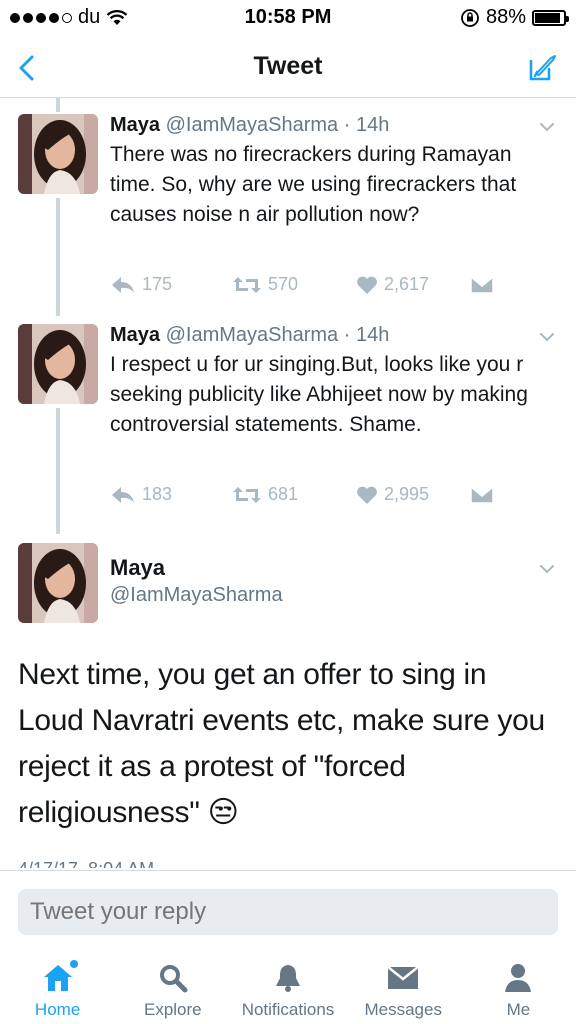 Image resolution: width=576 pixels, height=1024 pixels. I want to click on reply-count: 175, so click(157, 284).